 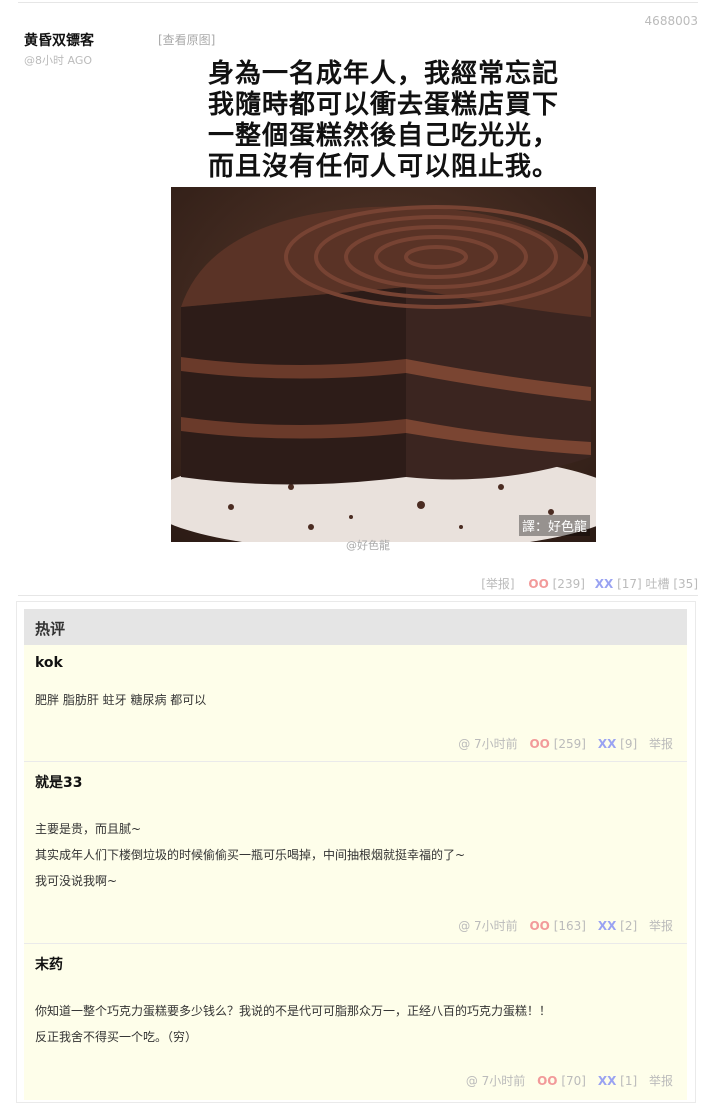 I want to click on translator-credit: 譯：好色龍, so click(x=554, y=525).